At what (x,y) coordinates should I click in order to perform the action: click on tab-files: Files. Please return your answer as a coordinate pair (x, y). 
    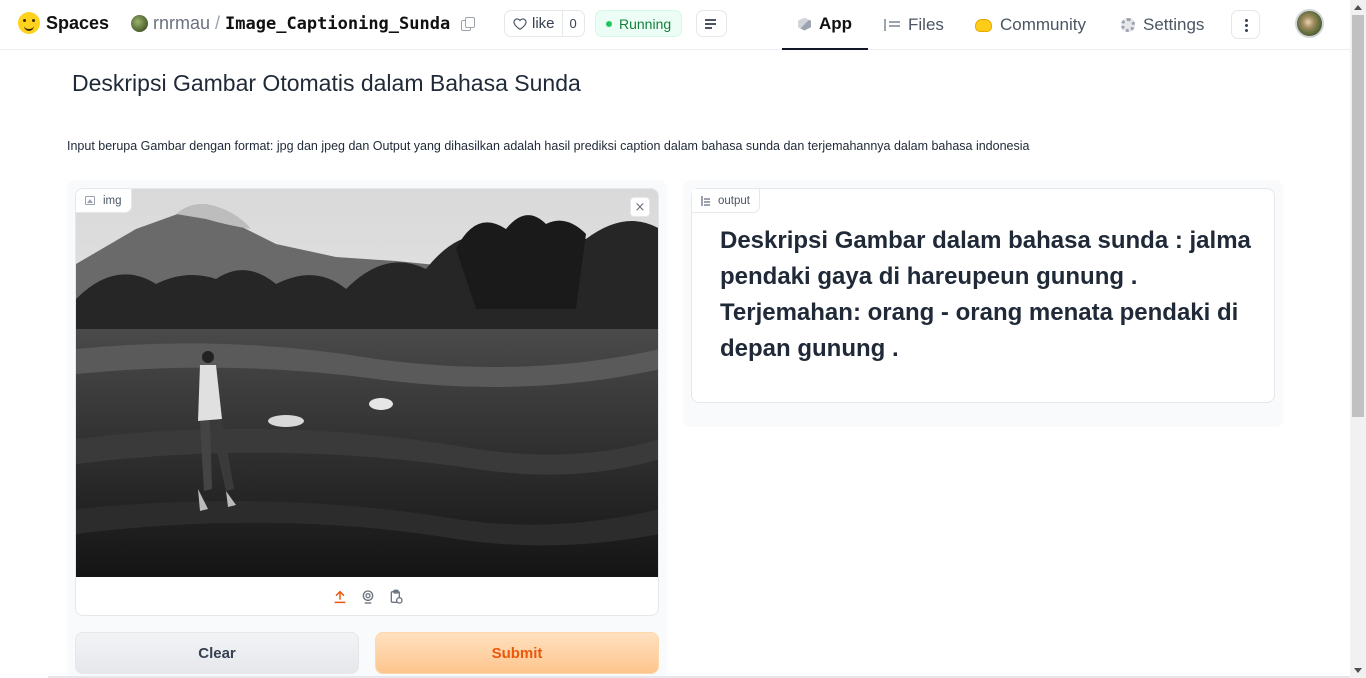
    Looking at the image, I should click on (914, 25).